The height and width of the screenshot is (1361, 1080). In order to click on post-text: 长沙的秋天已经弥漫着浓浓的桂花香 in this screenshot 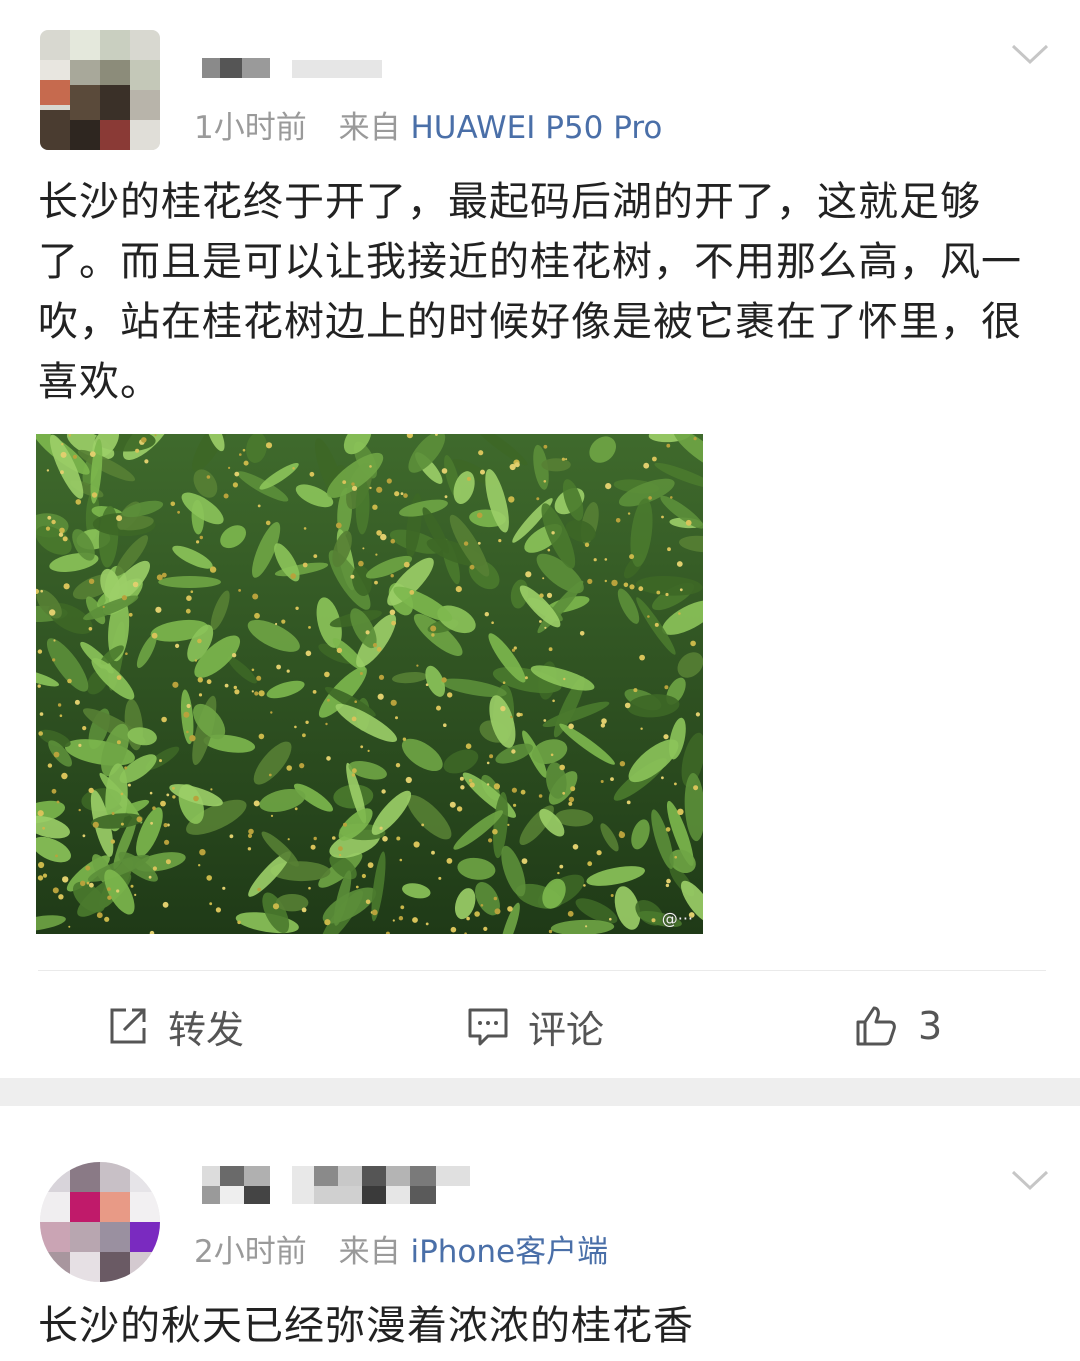, I will do `click(366, 1326)`.